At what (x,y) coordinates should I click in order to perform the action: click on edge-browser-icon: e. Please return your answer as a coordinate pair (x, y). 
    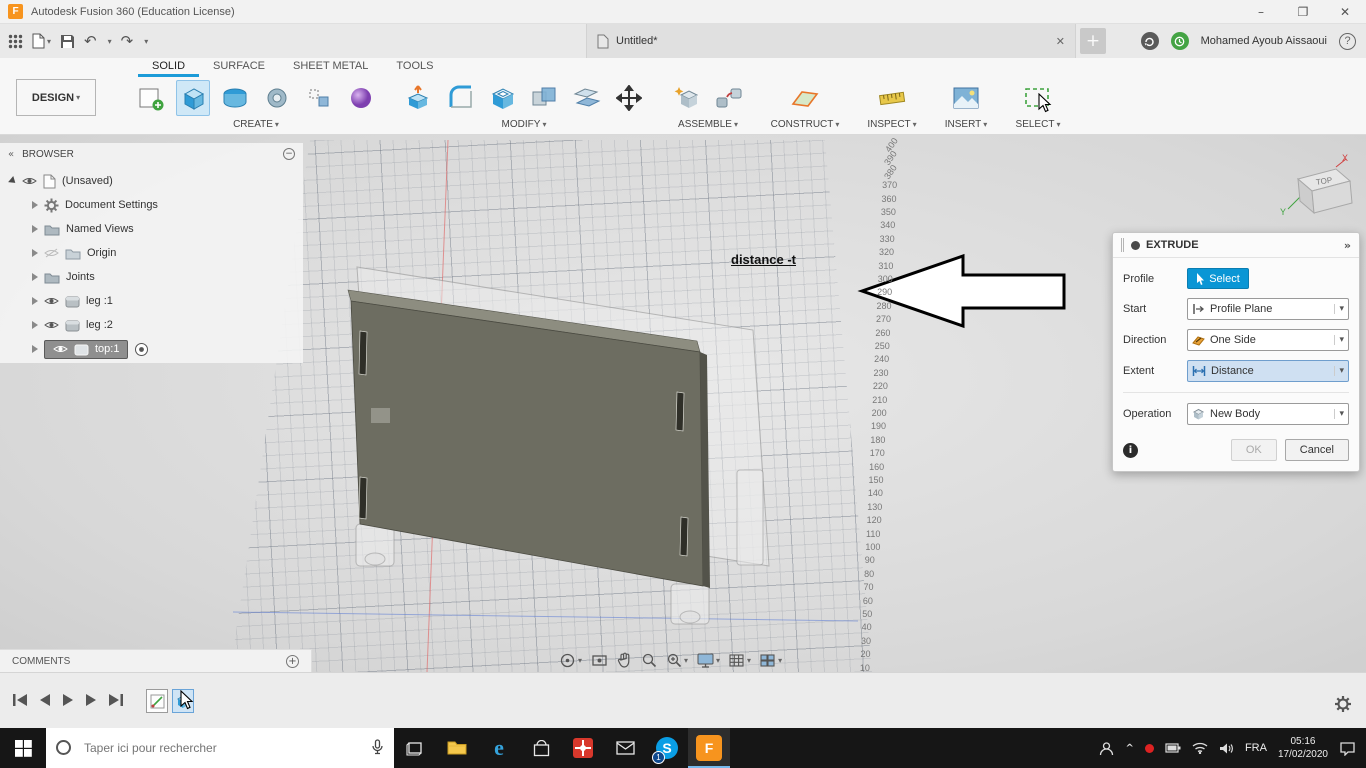
    Looking at the image, I should click on (499, 748).